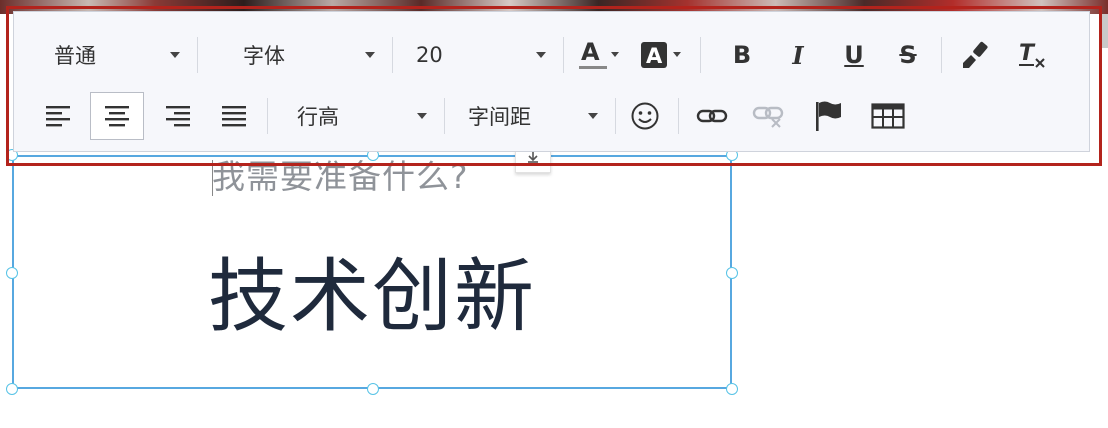 The height and width of the screenshot is (428, 1108). I want to click on paragraph-style-select: 普通, so click(102, 55).